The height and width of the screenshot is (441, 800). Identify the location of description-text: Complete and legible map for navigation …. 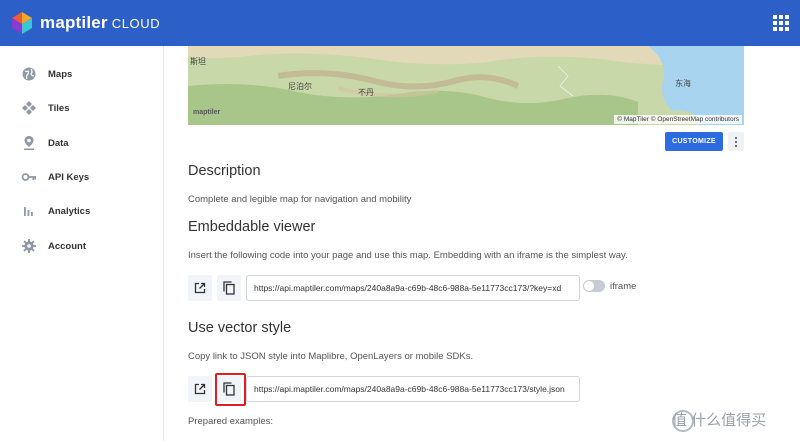
(300, 199).